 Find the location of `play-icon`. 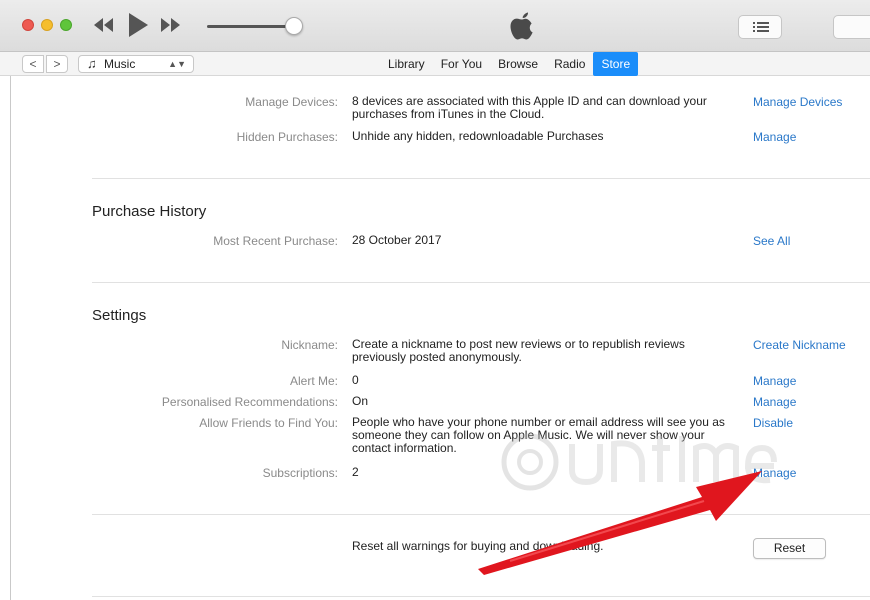

play-icon is located at coordinates (137, 25).